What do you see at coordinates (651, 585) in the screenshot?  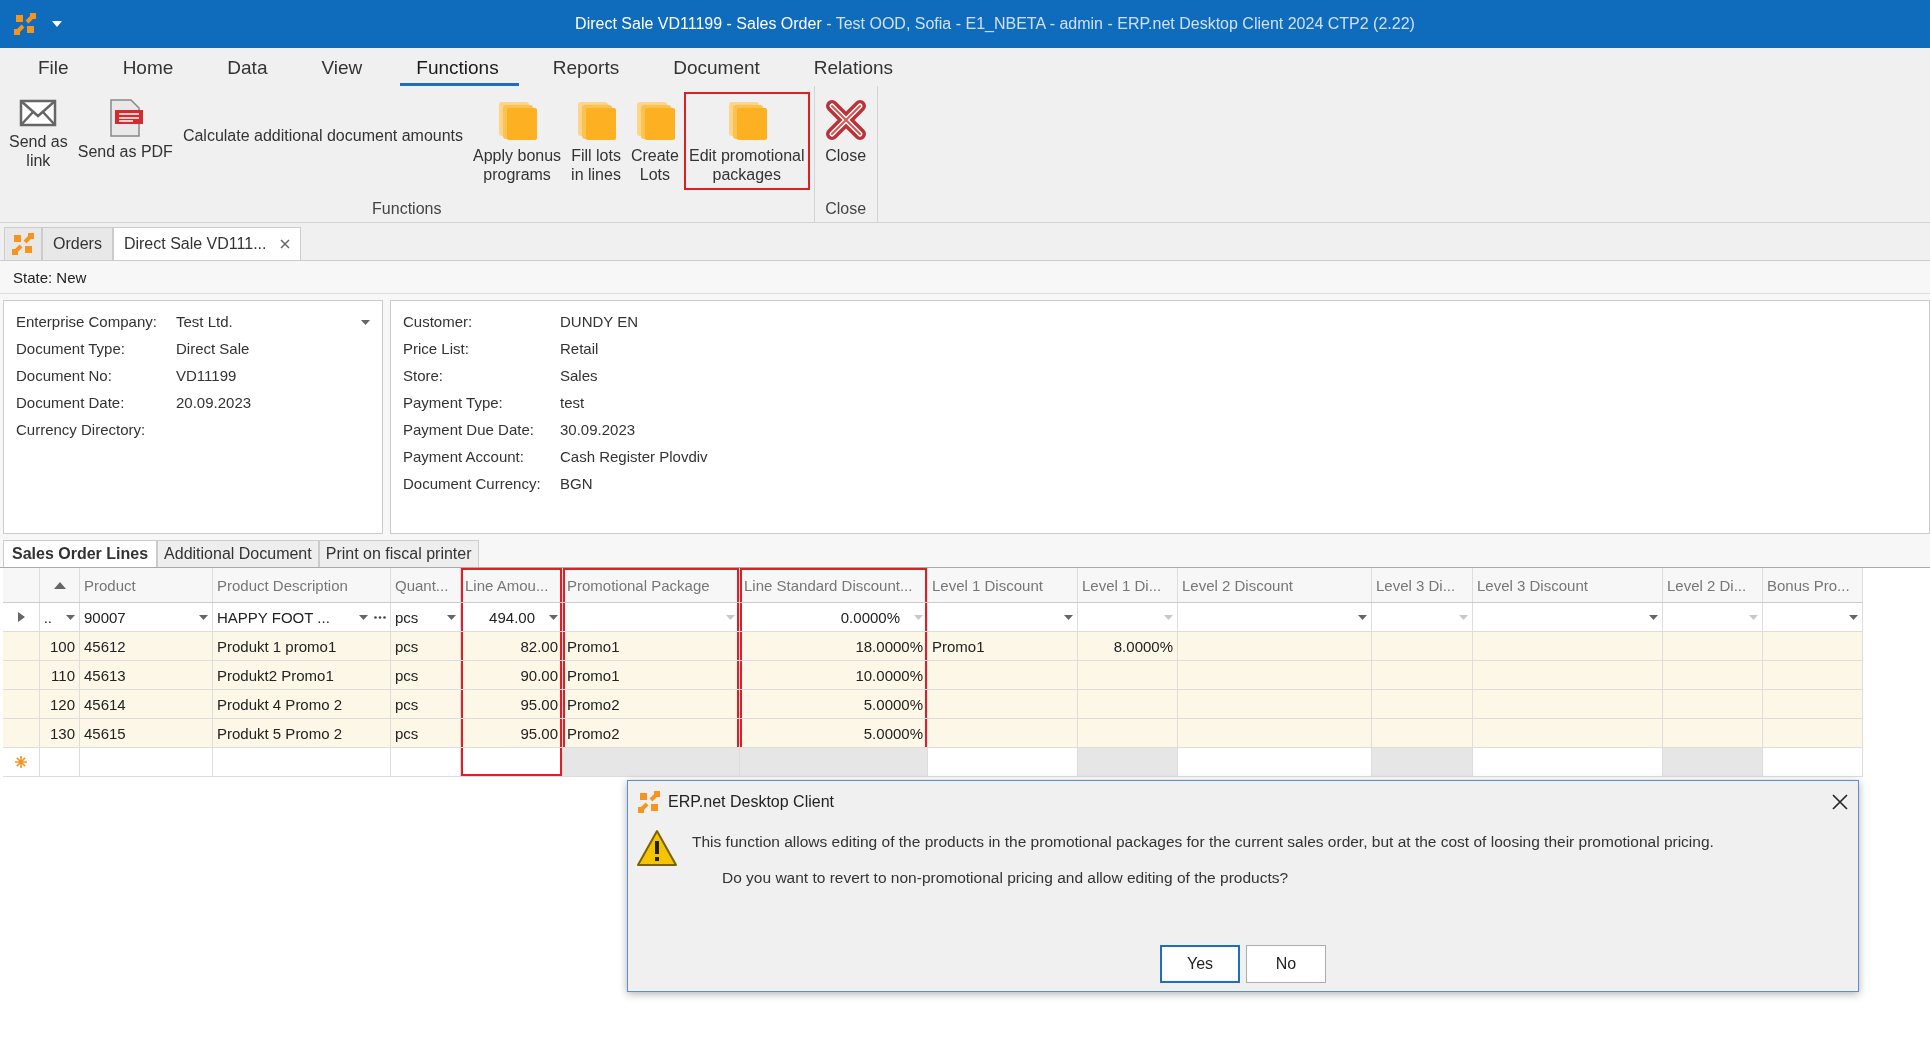 I see `column-header: Promotional Package` at bounding box center [651, 585].